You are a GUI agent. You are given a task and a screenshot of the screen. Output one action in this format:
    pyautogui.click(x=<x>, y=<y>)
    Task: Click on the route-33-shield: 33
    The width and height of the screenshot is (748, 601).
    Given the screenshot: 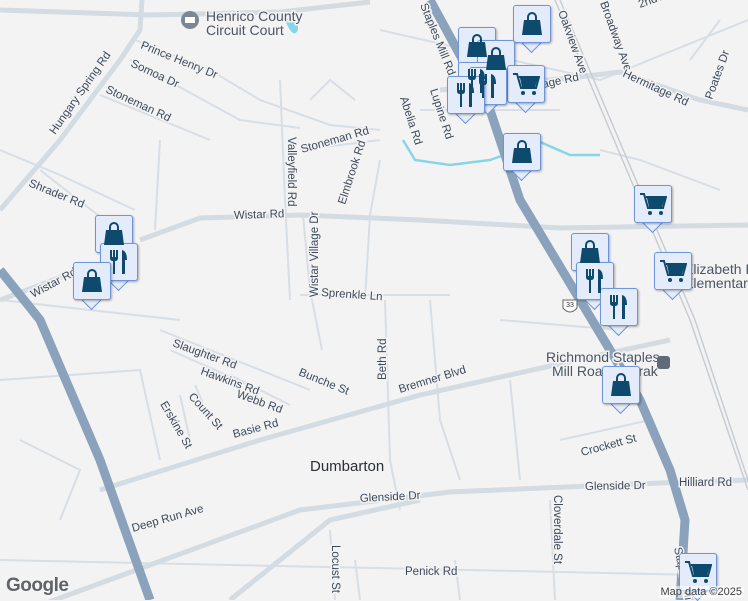 What is the action you would take?
    pyautogui.click(x=570, y=306)
    